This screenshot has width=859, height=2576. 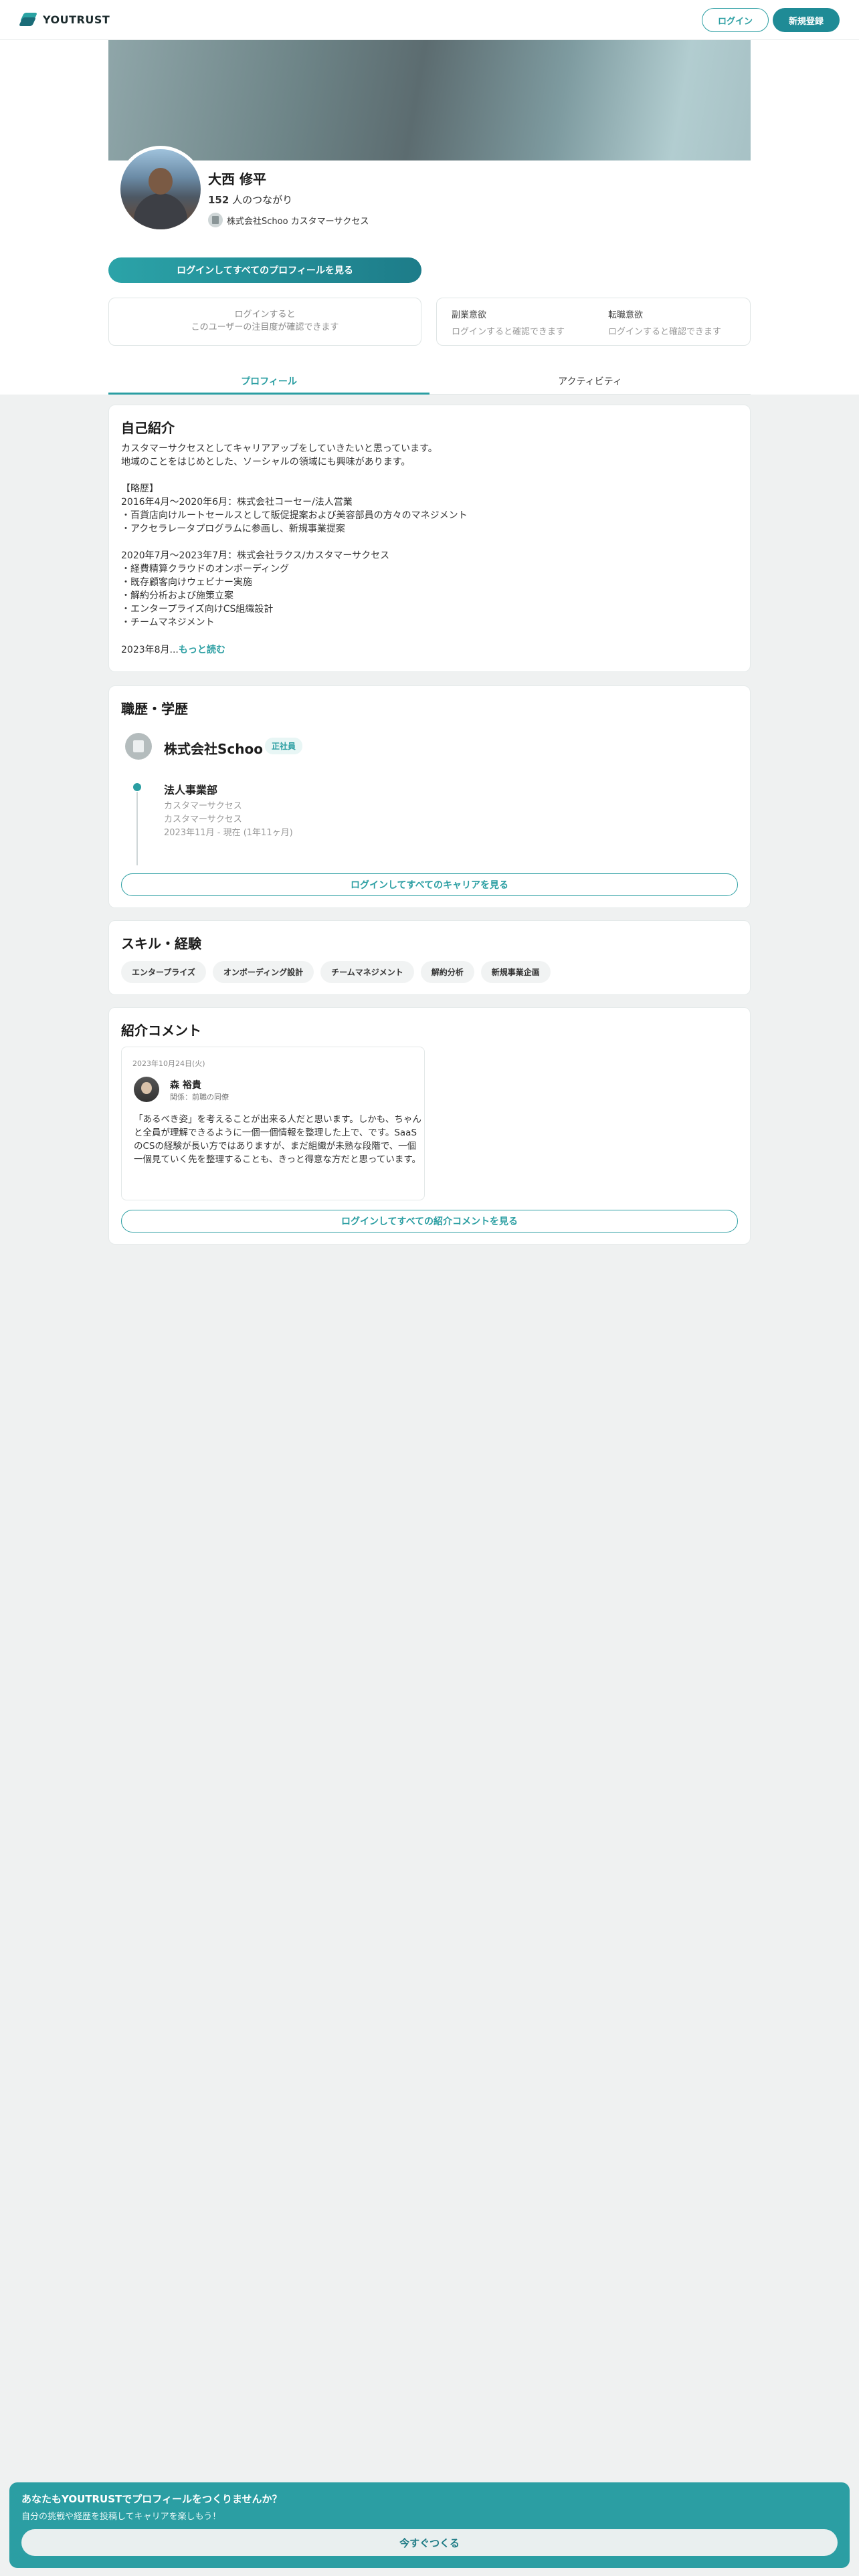 I want to click on recommendations-title: 紹介コメント, so click(x=161, y=1031).